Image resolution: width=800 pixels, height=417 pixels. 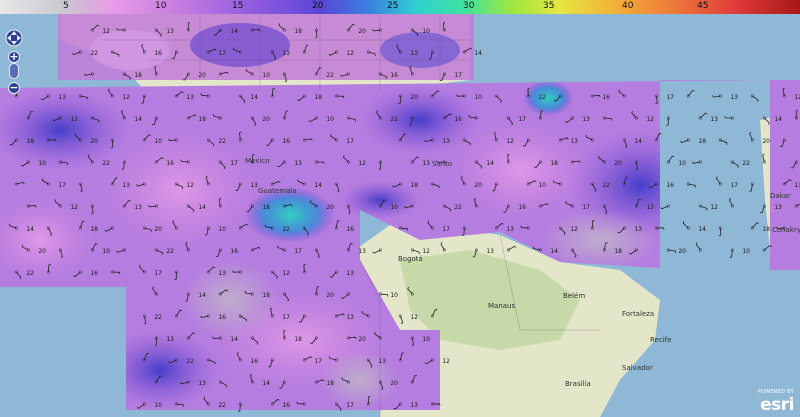 What do you see at coordinates (637, 368) in the screenshot?
I see `place-label-salvador: Salvador` at bounding box center [637, 368].